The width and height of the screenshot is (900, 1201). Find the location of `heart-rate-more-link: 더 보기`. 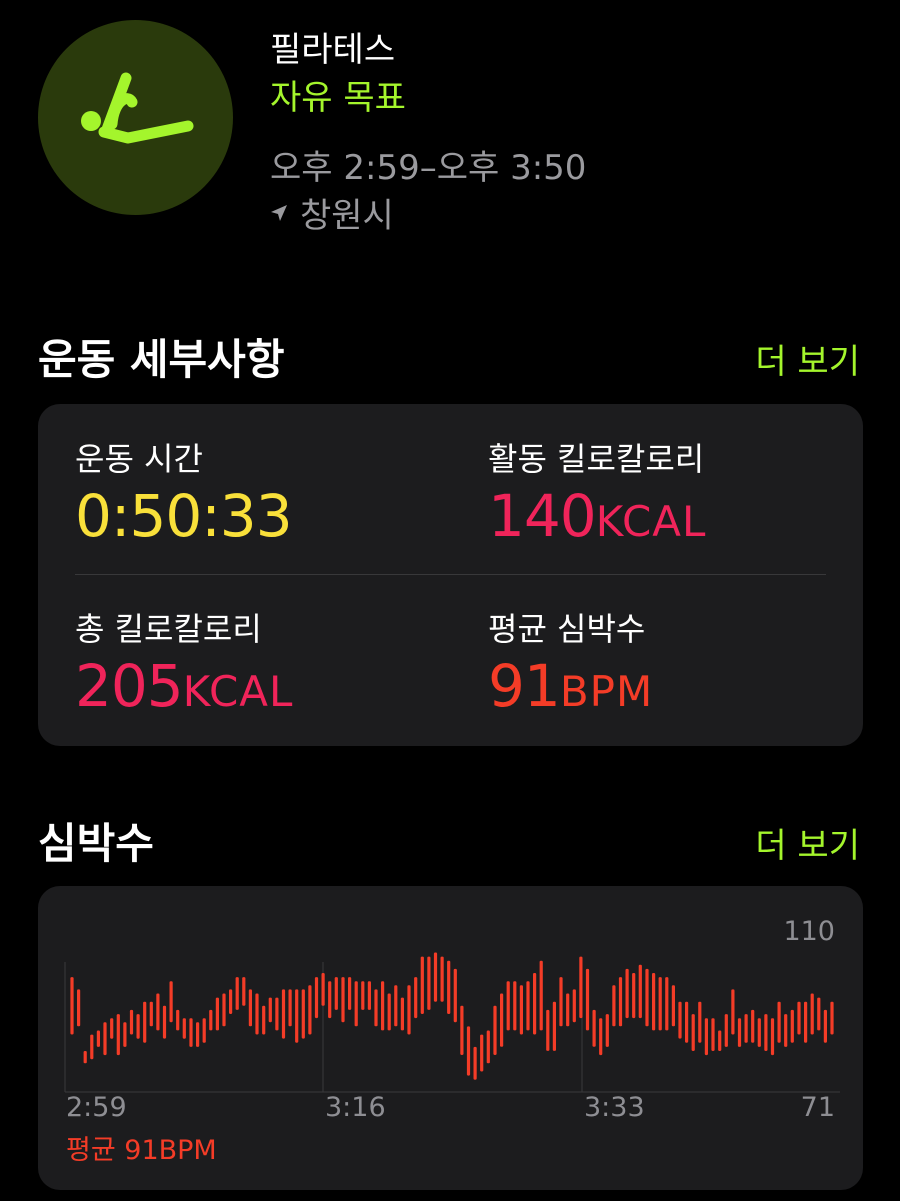

heart-rate-more-link: 더 보기 is located at coordinates (807, 842).